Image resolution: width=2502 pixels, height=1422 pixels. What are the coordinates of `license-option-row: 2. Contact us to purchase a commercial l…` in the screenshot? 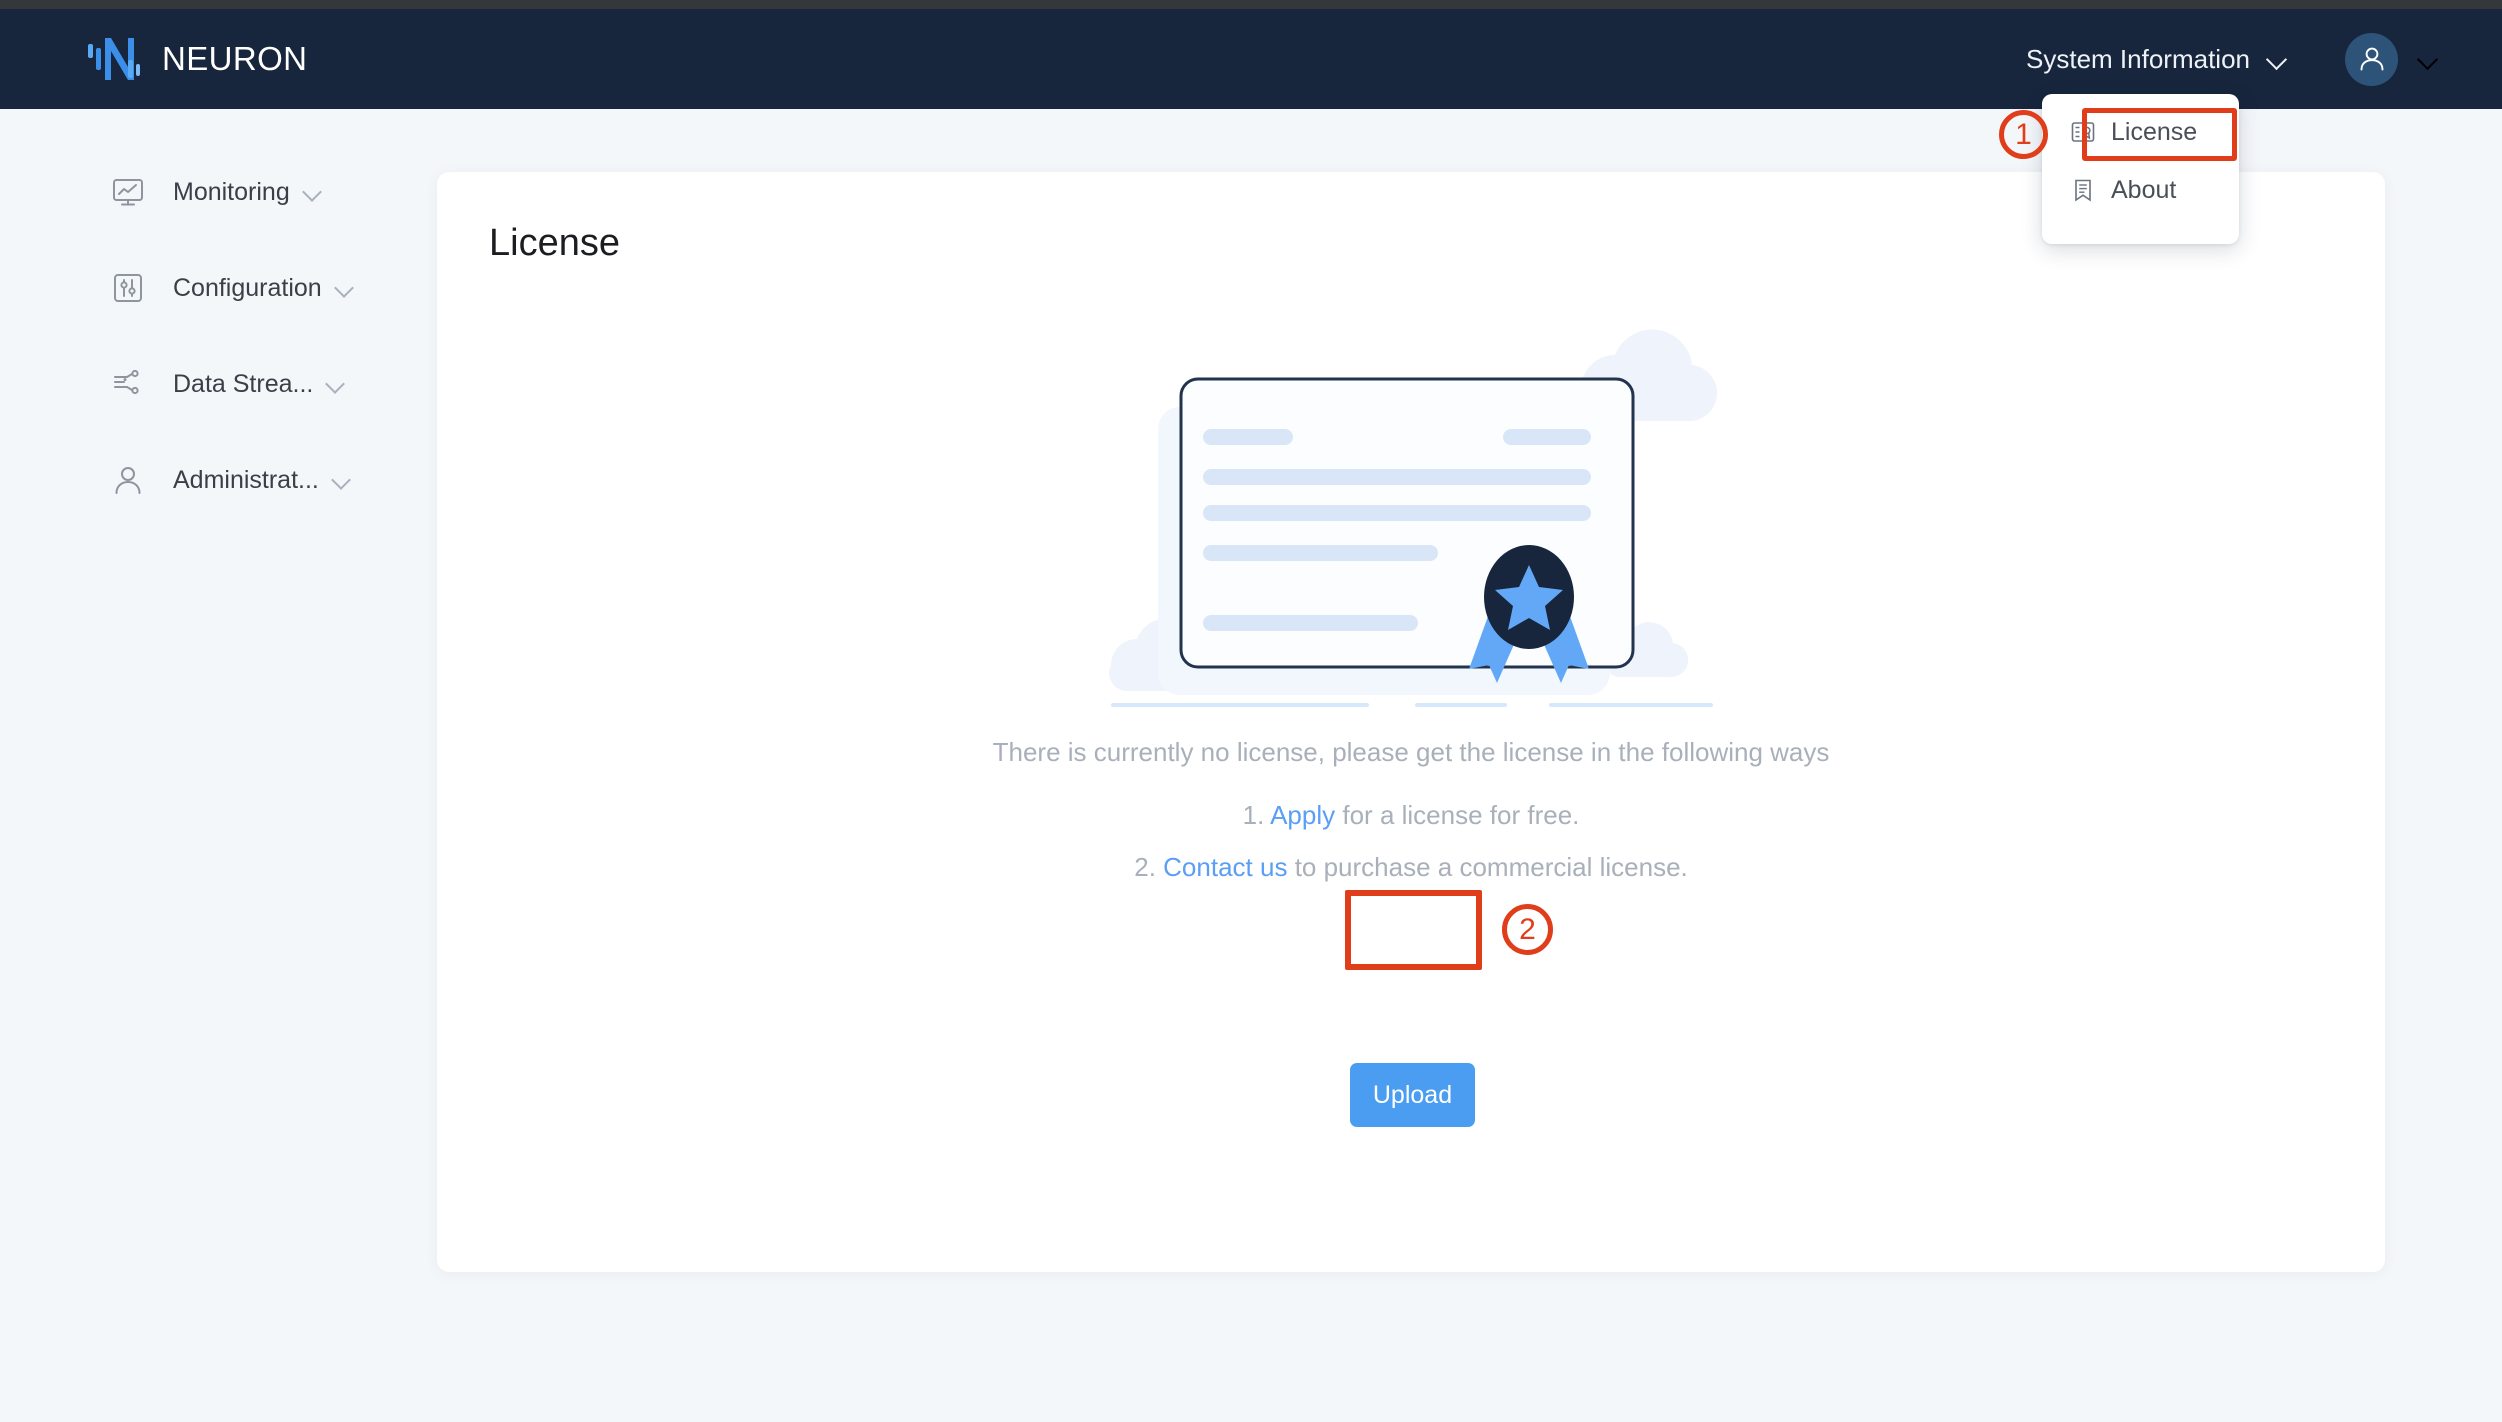 It's located at (1411, 867).